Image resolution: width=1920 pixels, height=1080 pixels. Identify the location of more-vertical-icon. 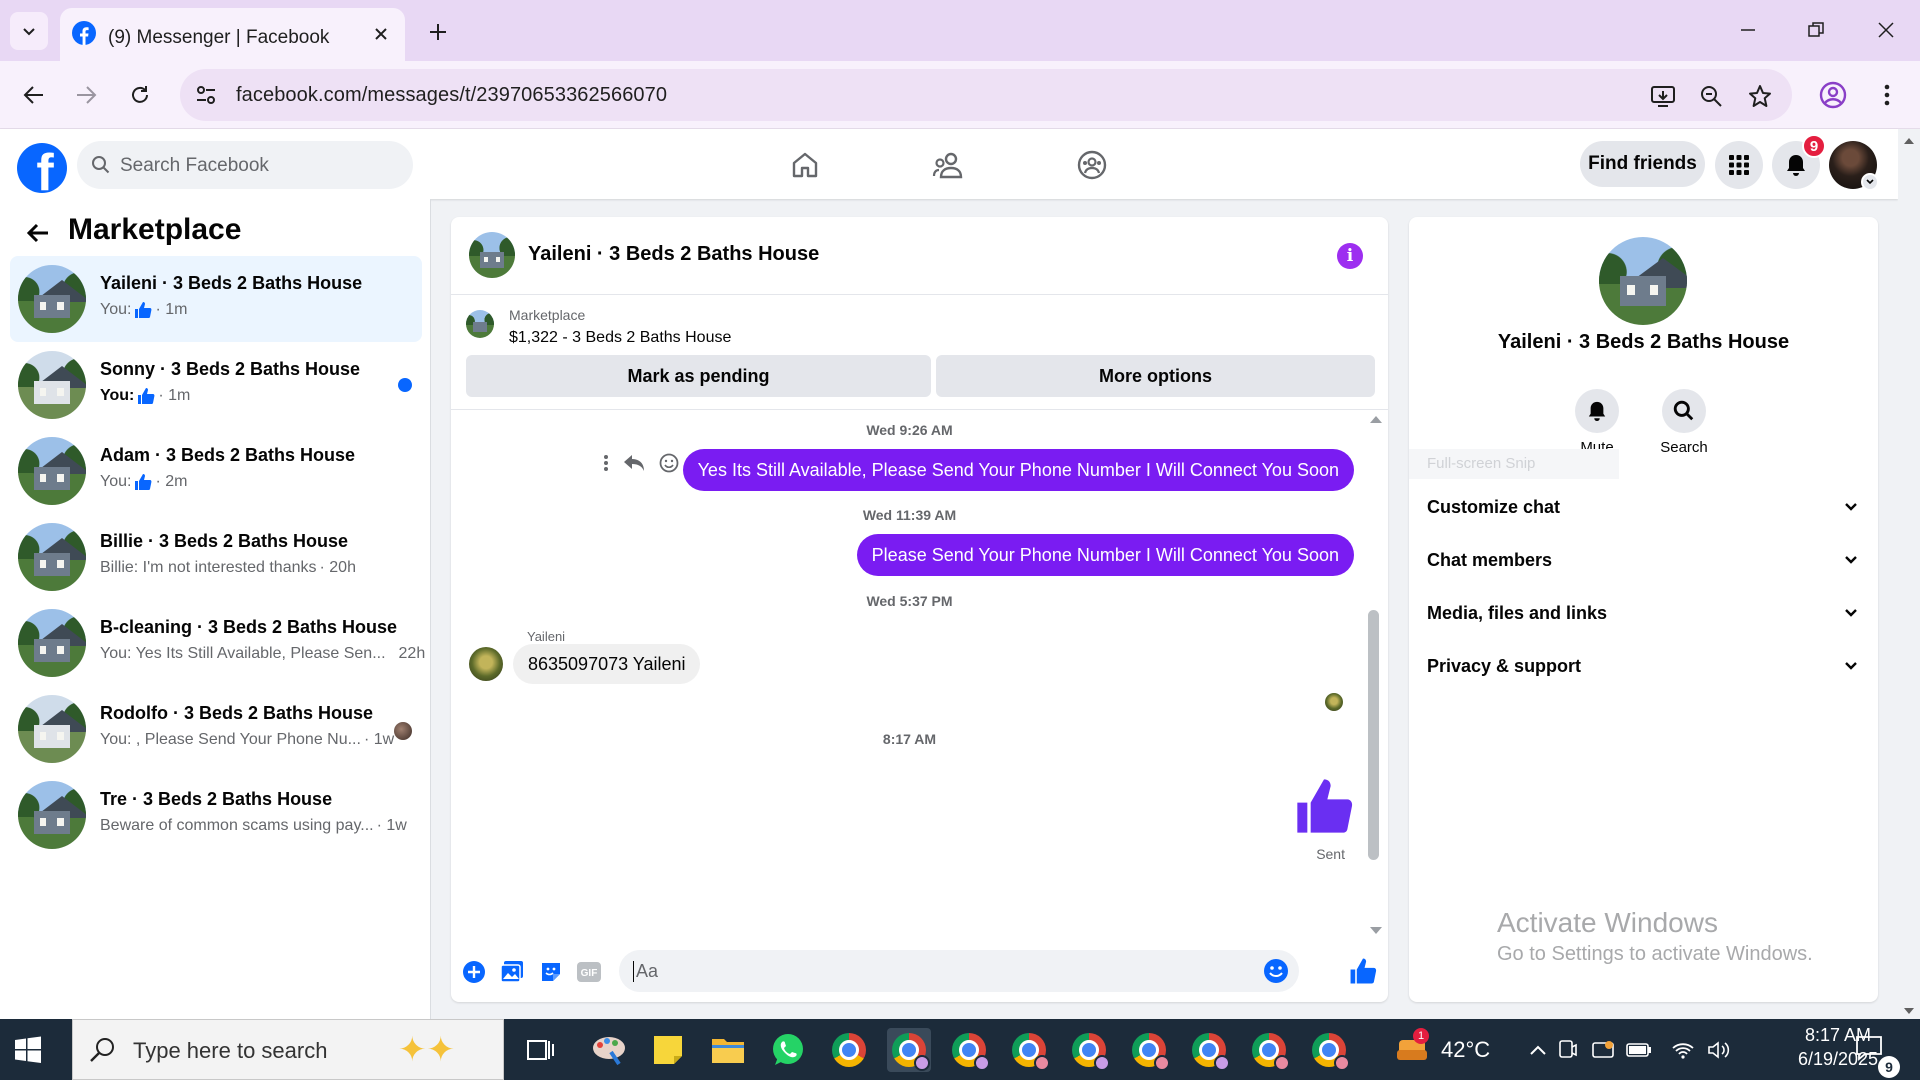
(606, 463).